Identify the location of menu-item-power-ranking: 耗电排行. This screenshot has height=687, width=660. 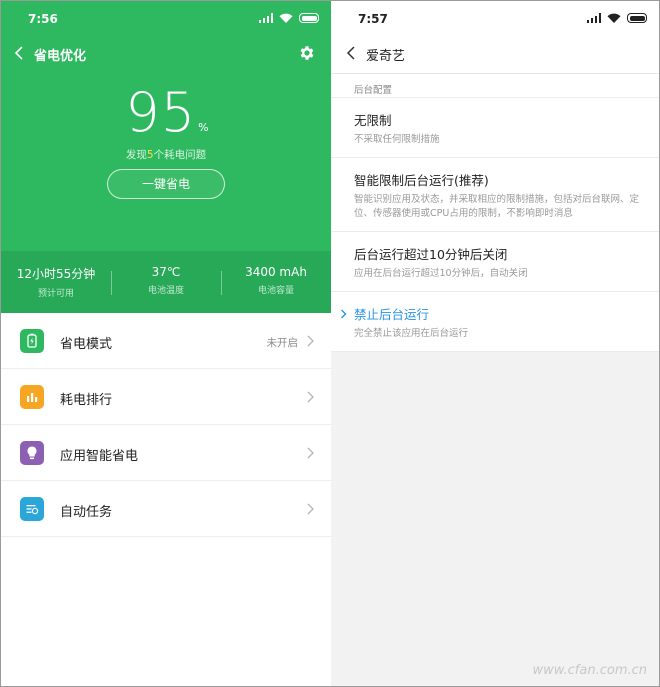
(166, 397).